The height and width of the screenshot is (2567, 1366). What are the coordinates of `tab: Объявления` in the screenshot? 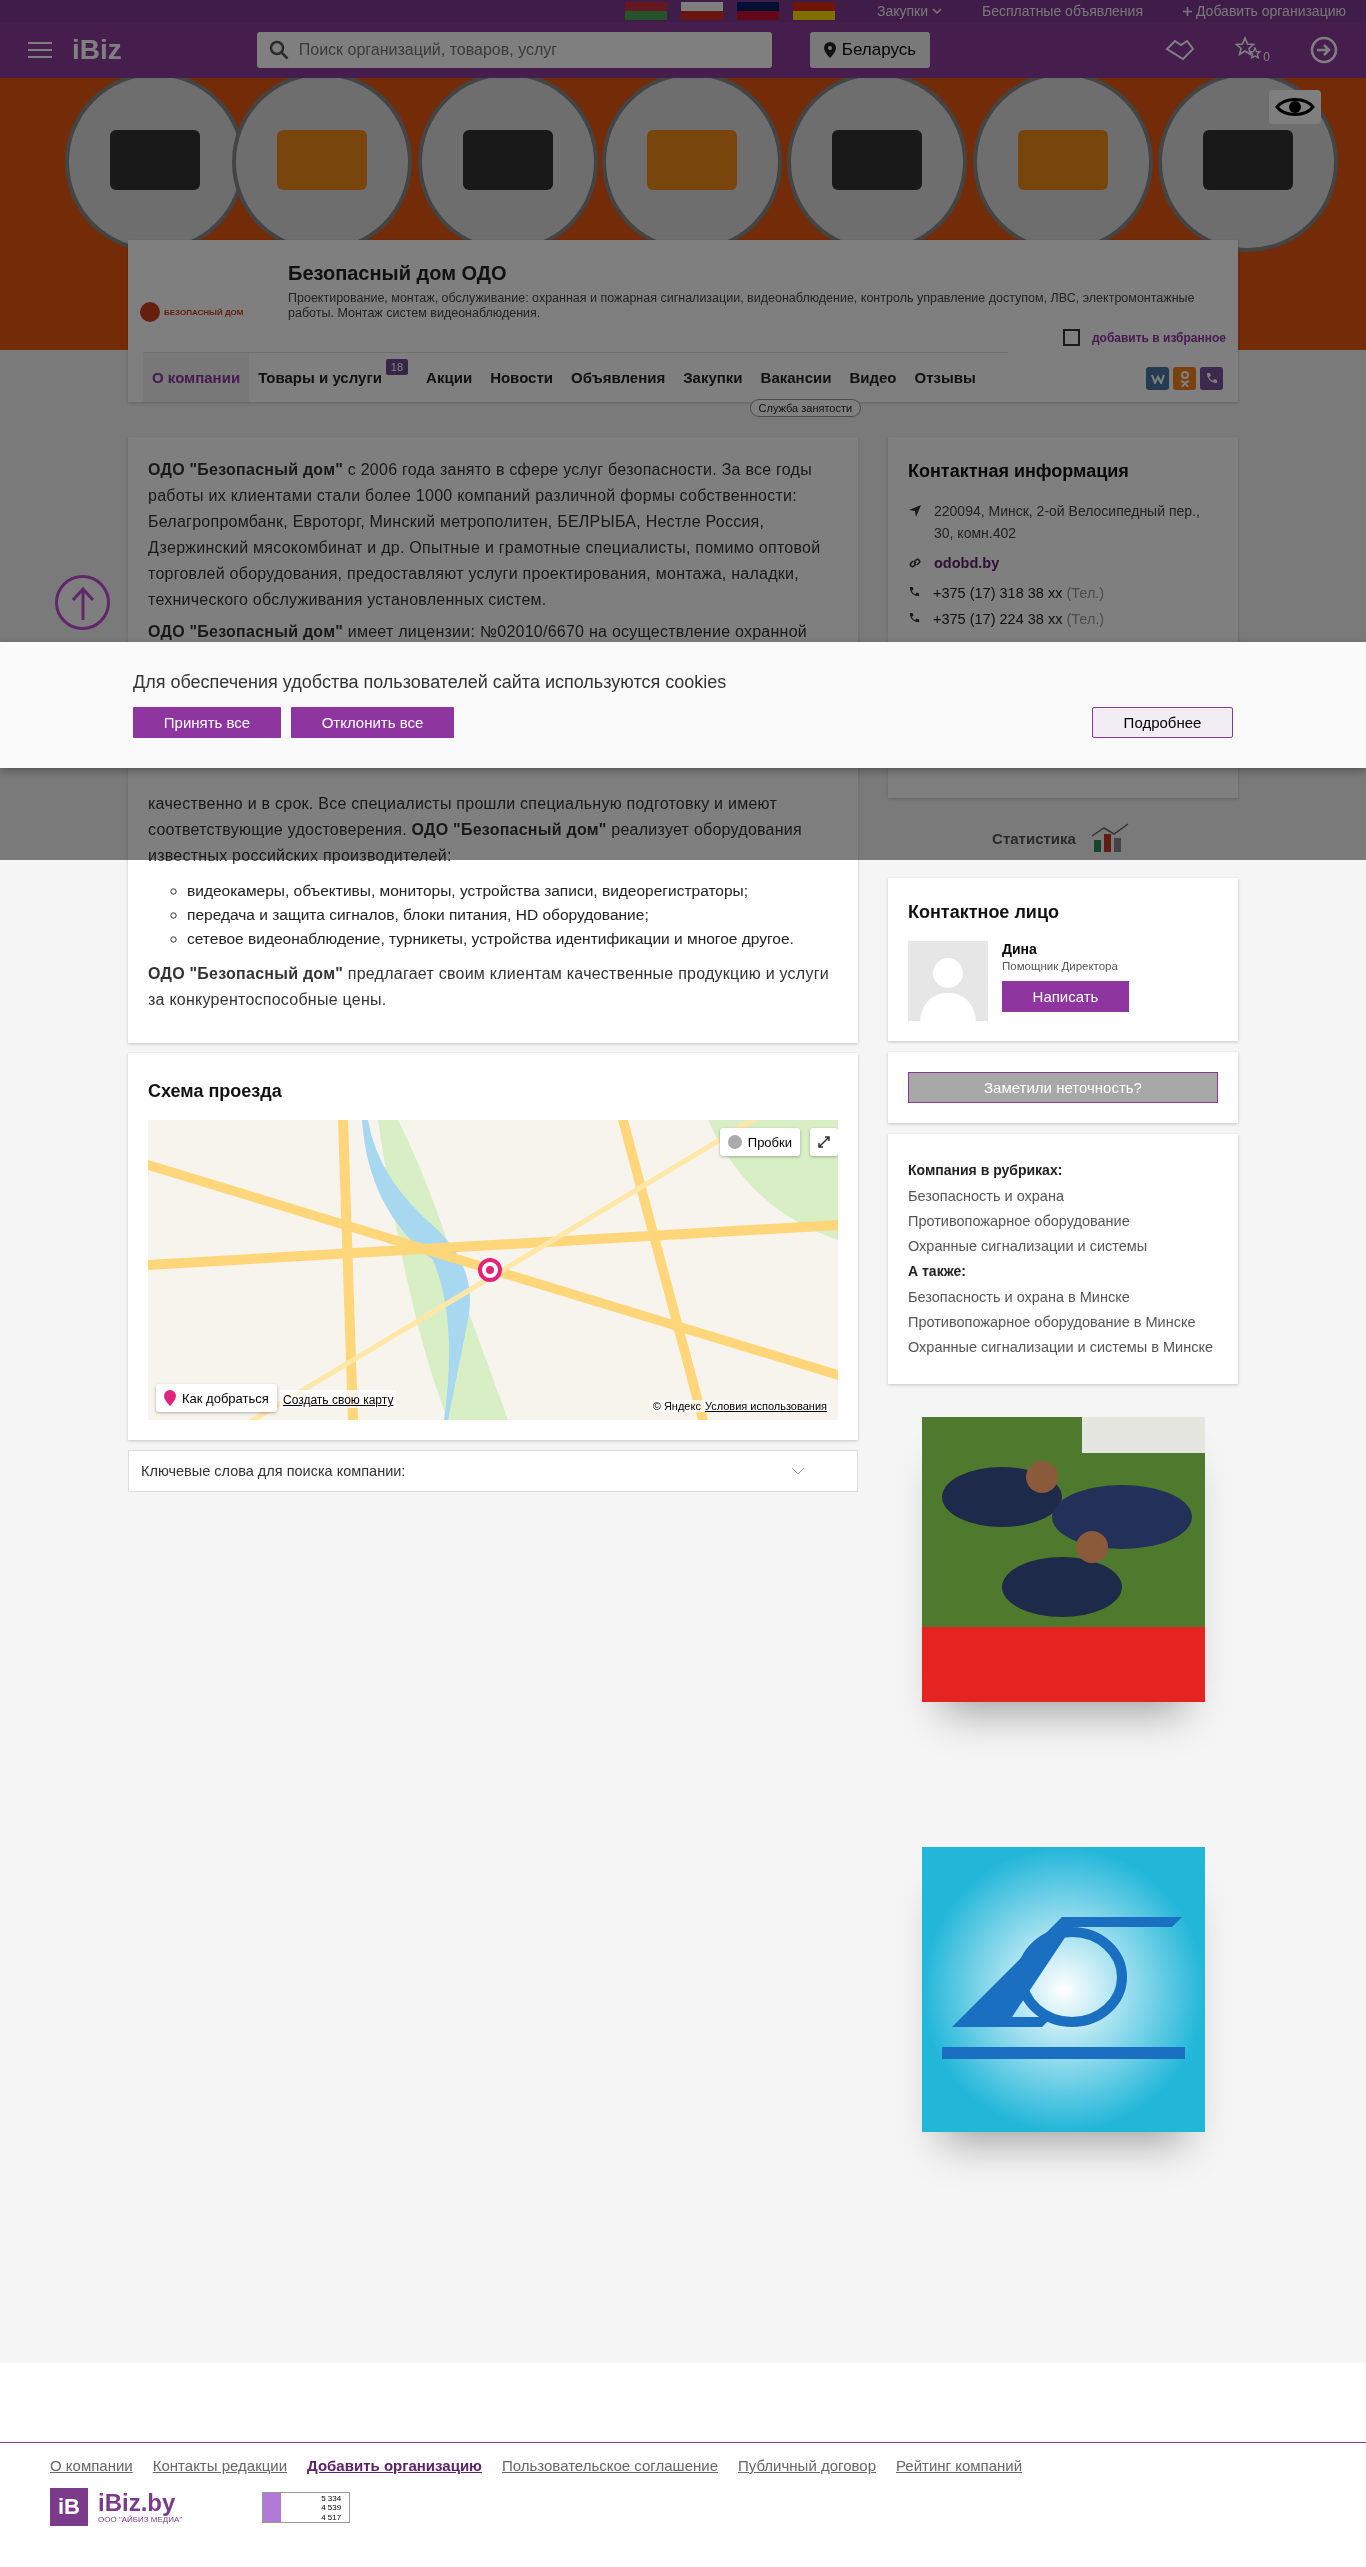 It's located at (618, 377).